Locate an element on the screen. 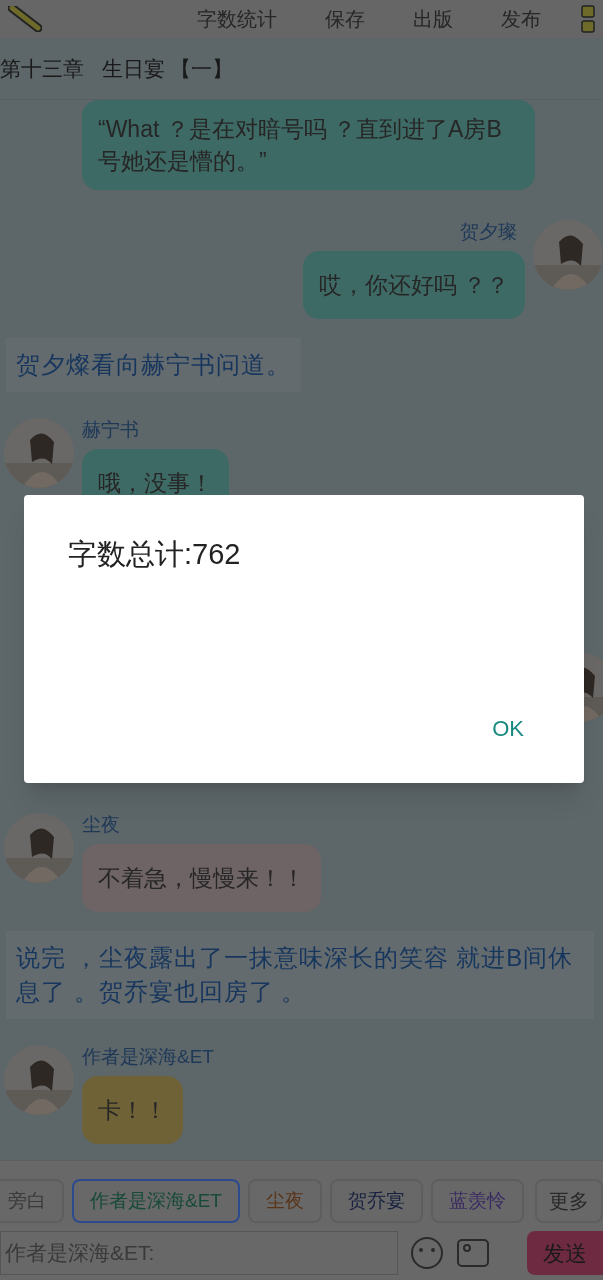  sender-name: 赫宁书 is located at coordinates (110, 430).